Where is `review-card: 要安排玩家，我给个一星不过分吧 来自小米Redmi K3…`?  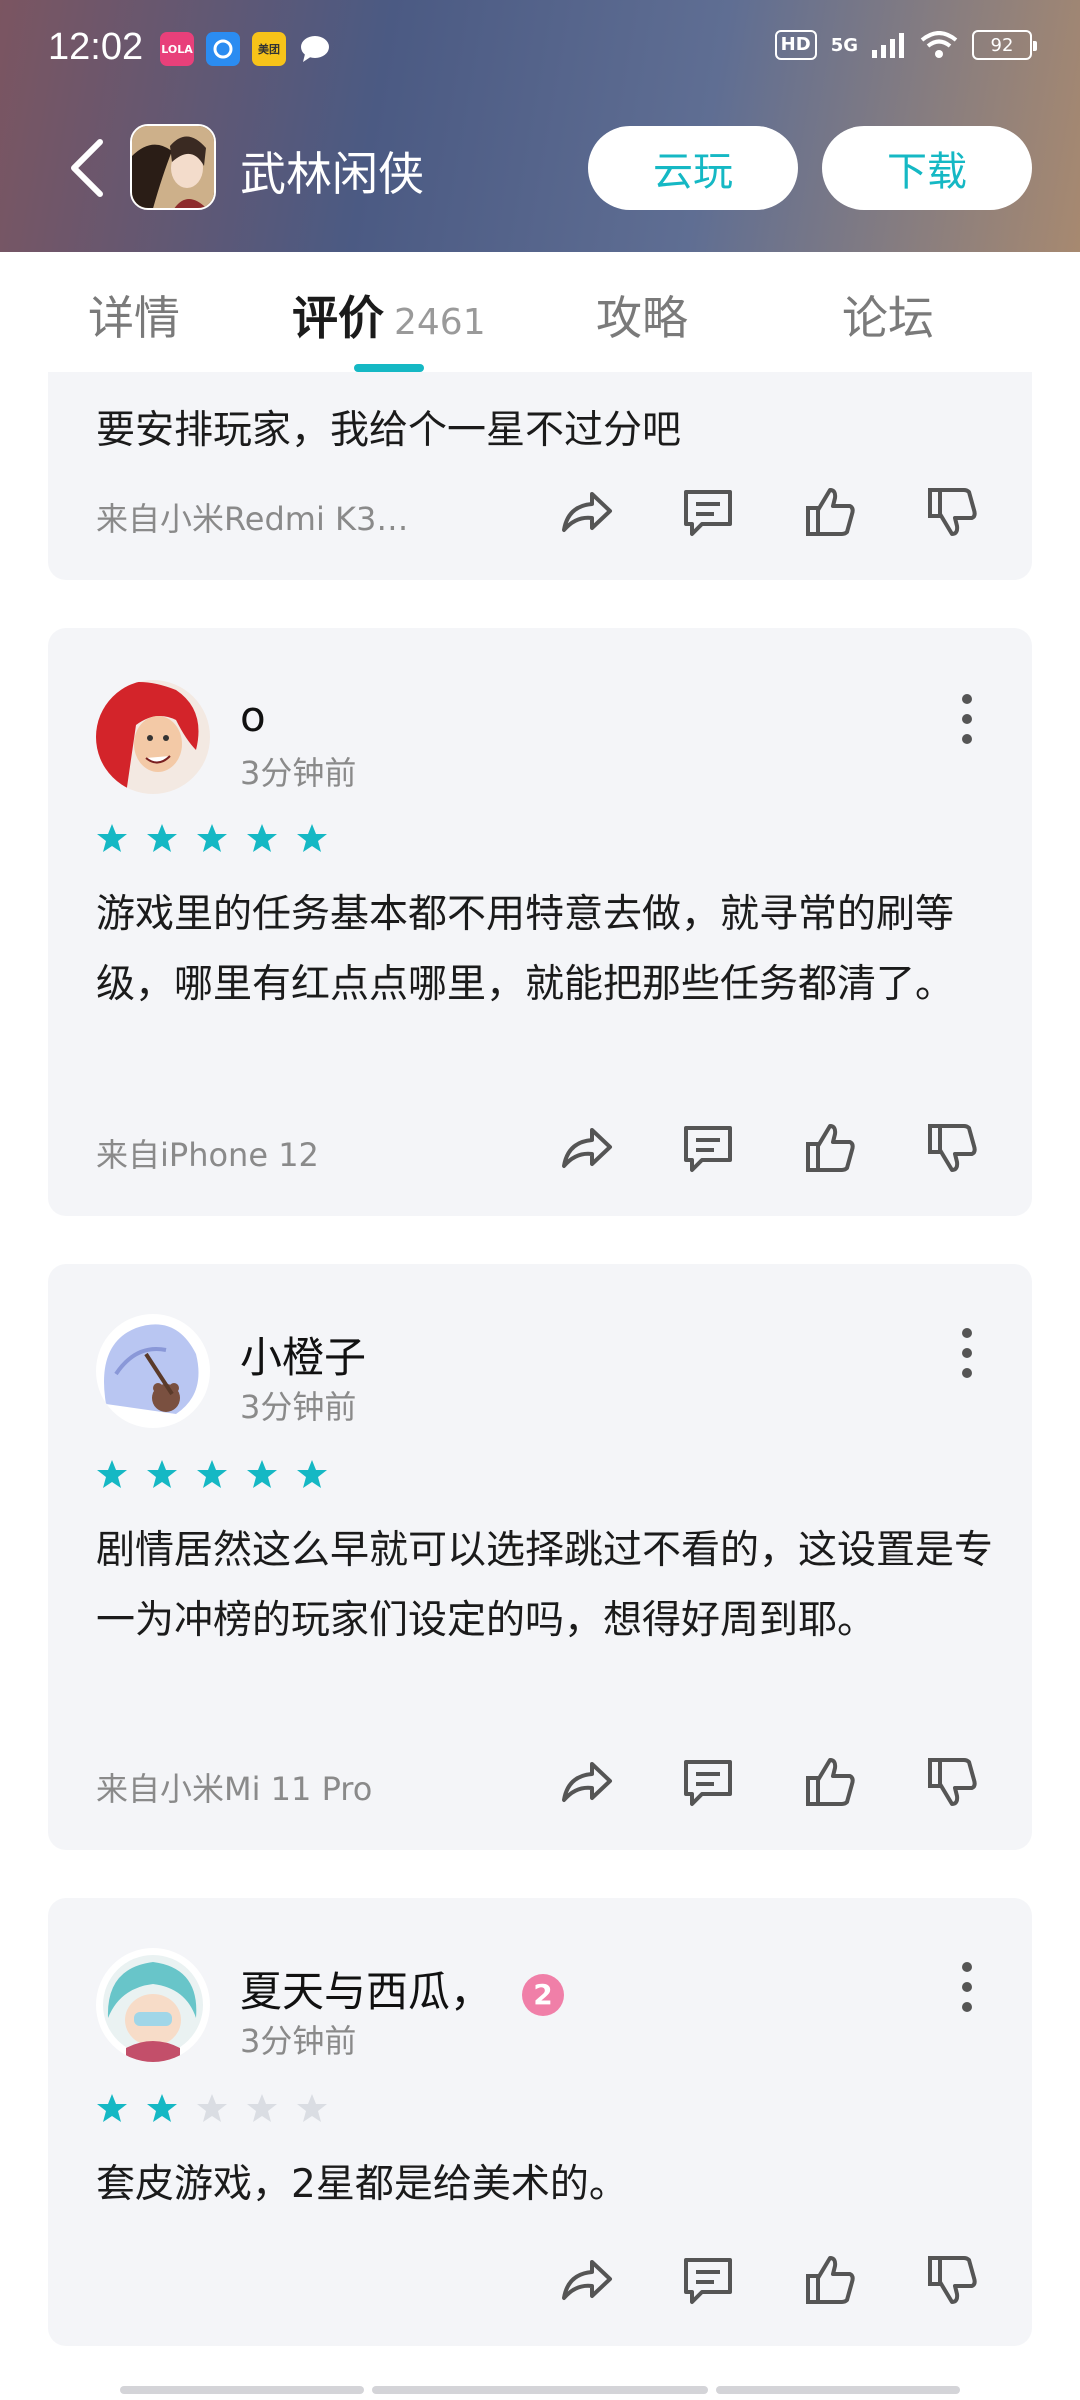
review-card: 要安排玩家，我给个一星不过分吧 来自小米Redmi K3… is located at coordinates (540, 476).